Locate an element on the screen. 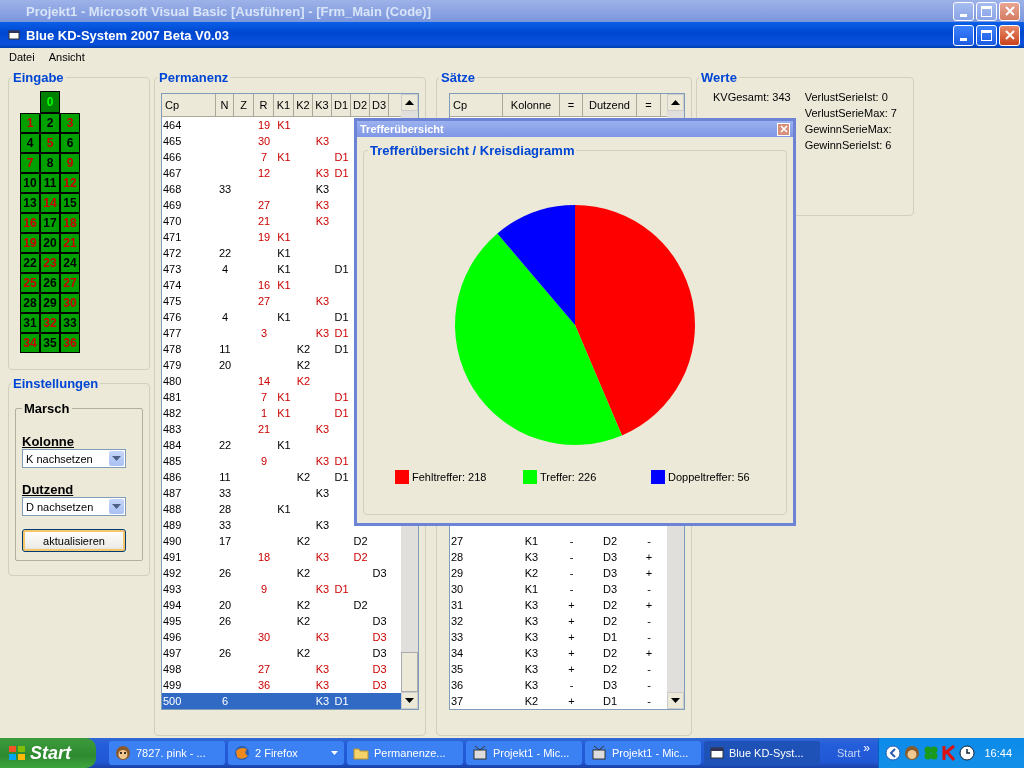 The image size is (1024, 768). refresh-button: aktualisieren is located at coordinates (74, 540).